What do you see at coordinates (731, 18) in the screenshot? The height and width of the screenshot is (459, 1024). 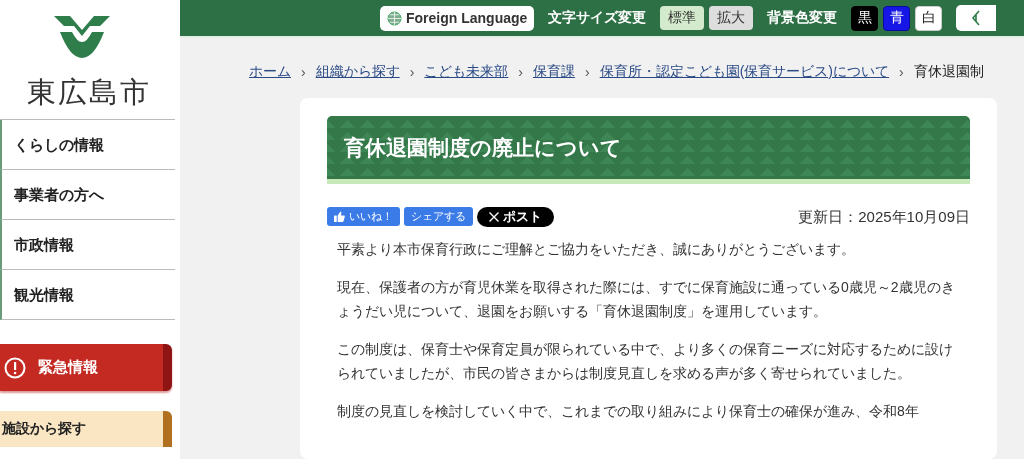 I see `font-size-button: 拡大` at bounding box center [731, 18].